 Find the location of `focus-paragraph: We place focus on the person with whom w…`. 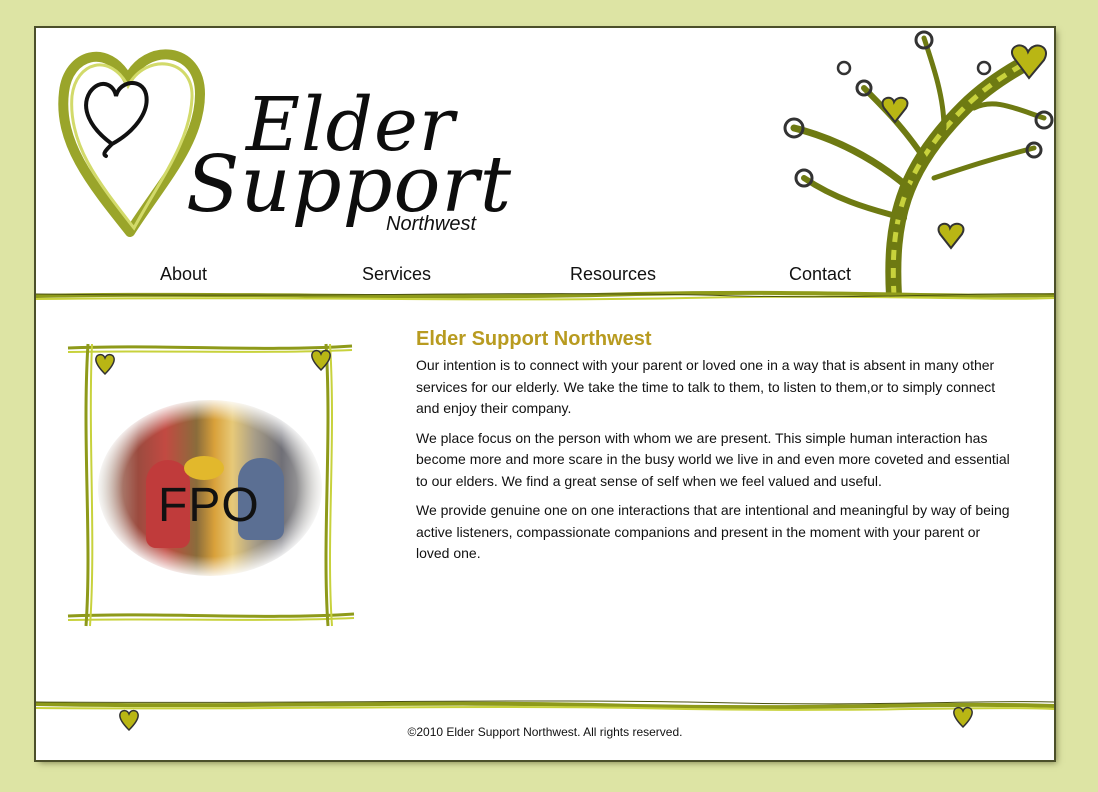

focus-paragraph: We place focus on the person with whom w… is located at coordinates (713, 459).